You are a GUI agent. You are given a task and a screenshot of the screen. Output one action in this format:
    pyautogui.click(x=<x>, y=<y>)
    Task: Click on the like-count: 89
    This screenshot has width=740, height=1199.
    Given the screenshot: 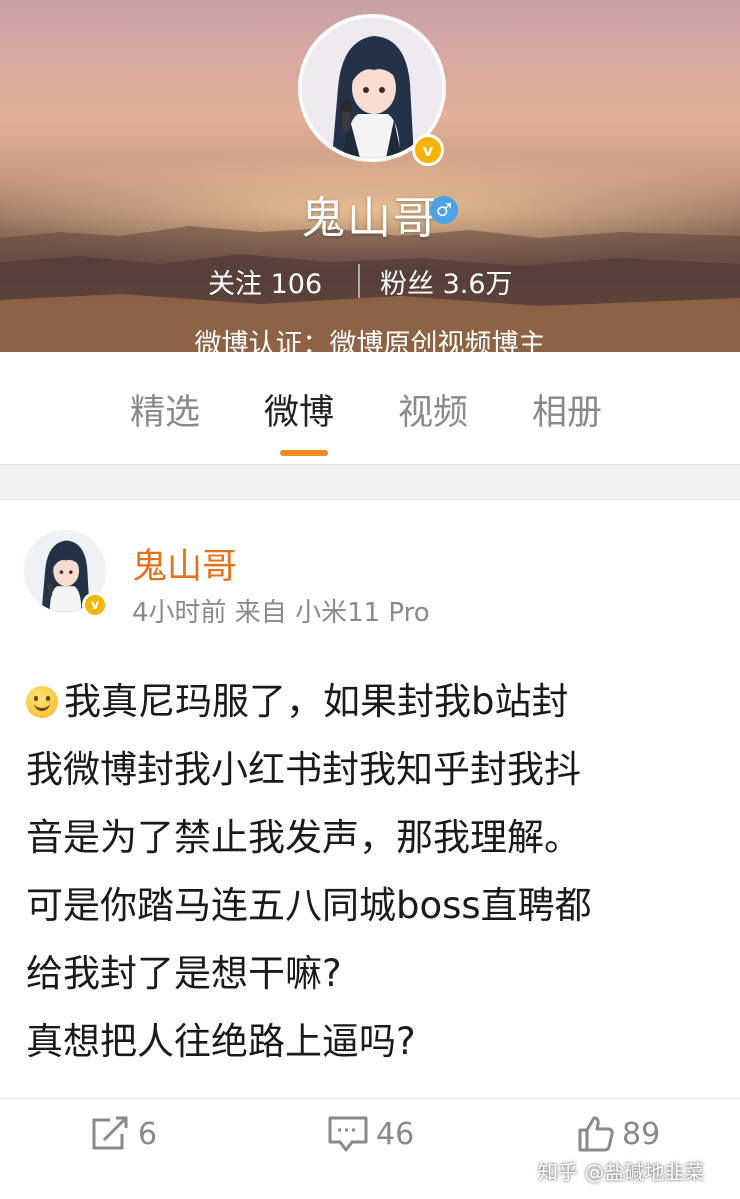 What is the action you would take?
    pyautogui.click(x=641, y=1134)
    